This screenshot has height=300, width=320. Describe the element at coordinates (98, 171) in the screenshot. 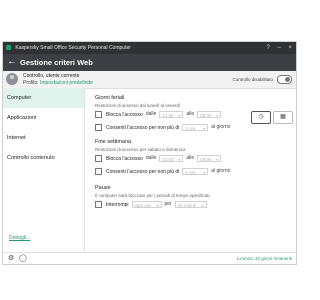

I see `weekend-limit-checkbox` at that location.